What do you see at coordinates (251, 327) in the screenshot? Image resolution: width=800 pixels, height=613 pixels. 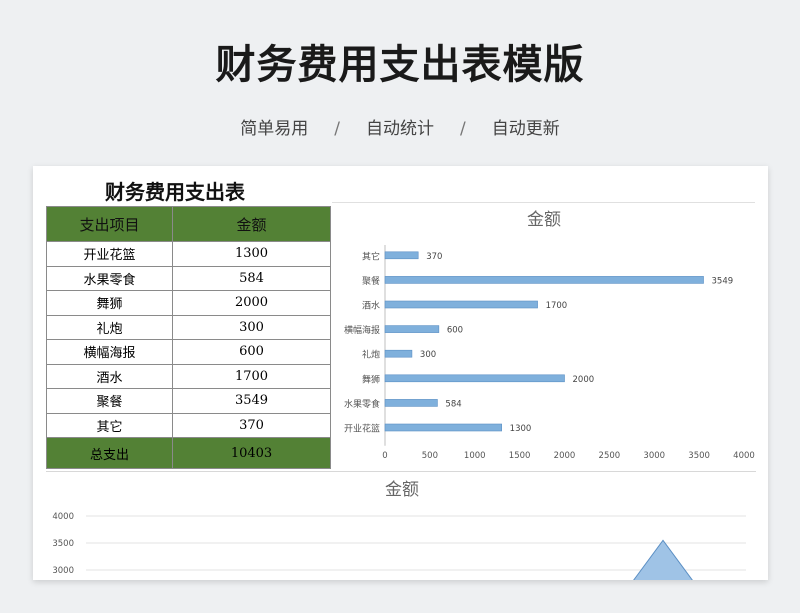 I see `expense-amount-cell: 300` at bounding box center [251, 327].